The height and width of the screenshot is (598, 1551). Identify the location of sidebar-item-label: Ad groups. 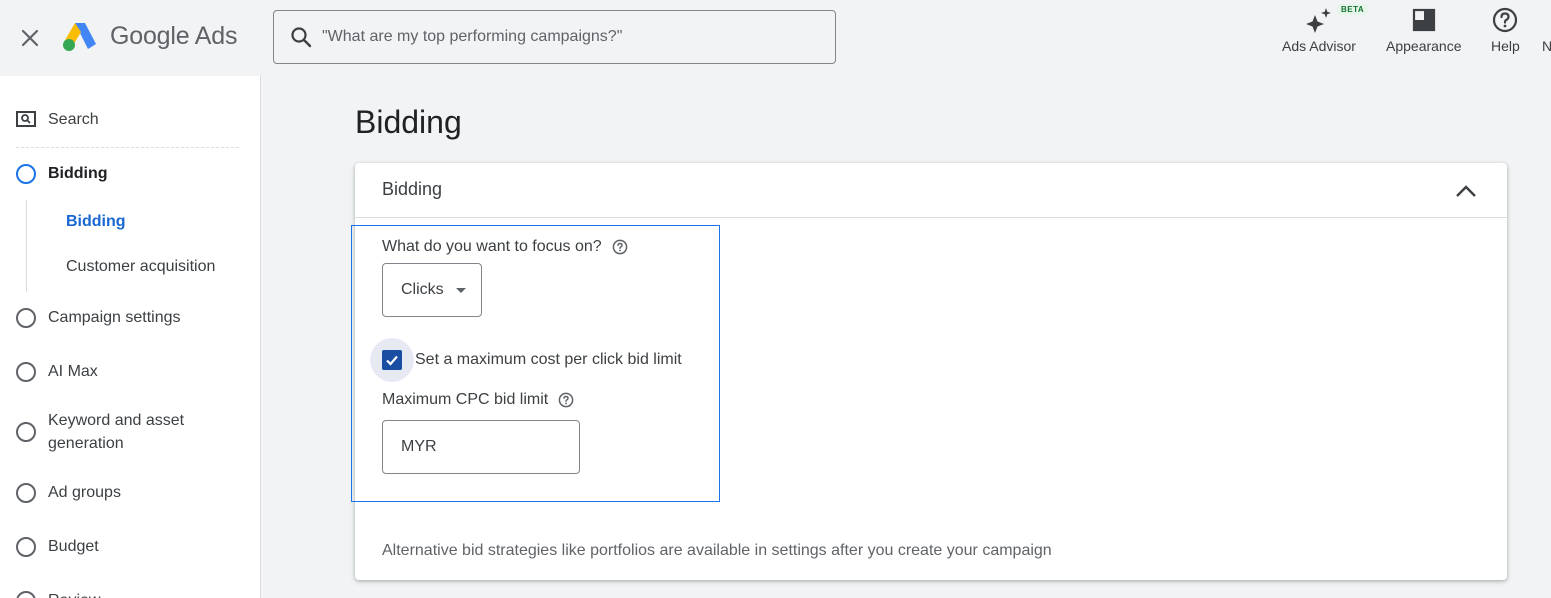
(84, 492).